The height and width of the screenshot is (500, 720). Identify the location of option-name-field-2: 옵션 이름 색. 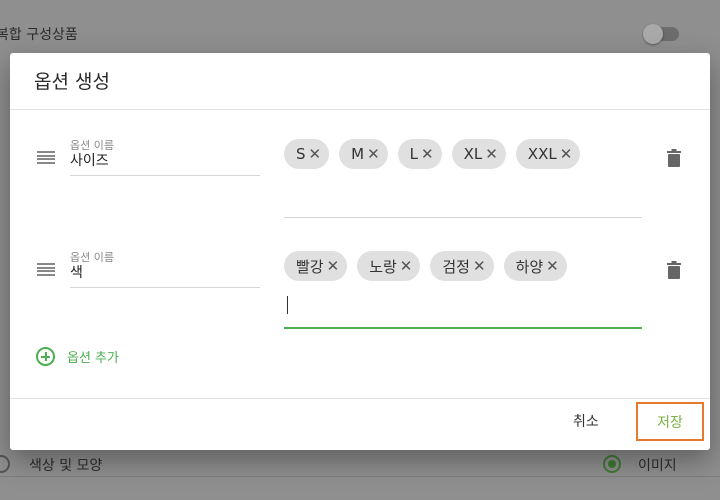
(165, 268).